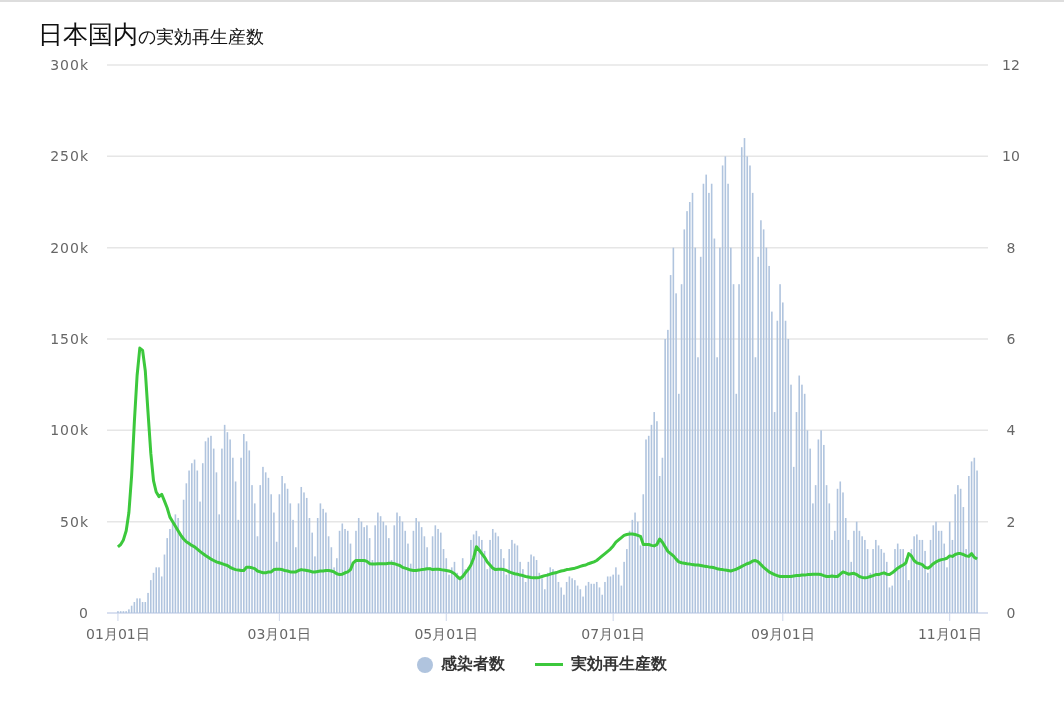  Describe the element at coordinates (69, 65) in the screenshot. I see `y-axis-label: 300k` at that location.